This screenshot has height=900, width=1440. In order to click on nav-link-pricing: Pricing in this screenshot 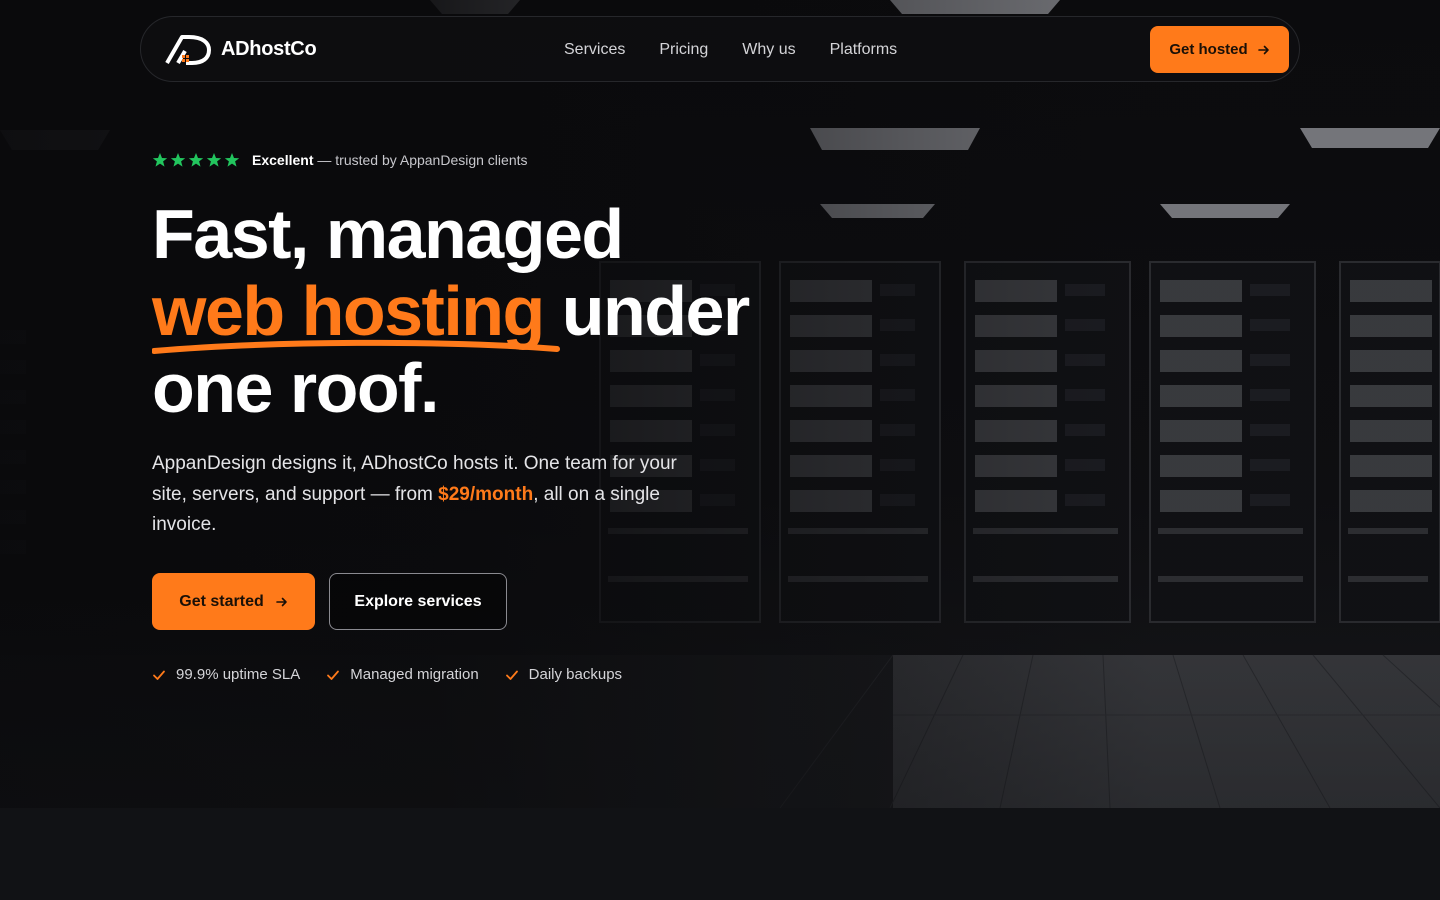, I will do `click(683, 50)`.